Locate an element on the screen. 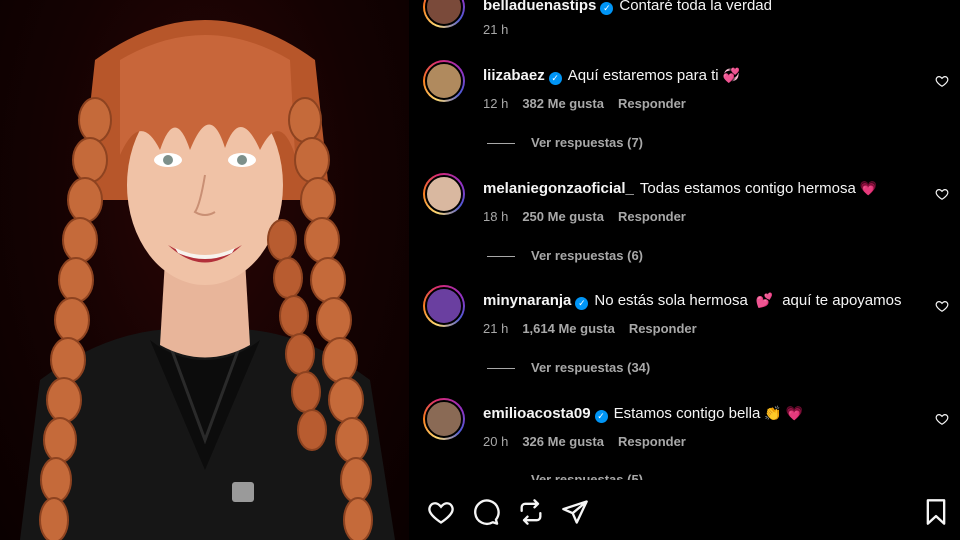  view-replies-label: Ver respuestas (6) is located at coordinates (587, 255).